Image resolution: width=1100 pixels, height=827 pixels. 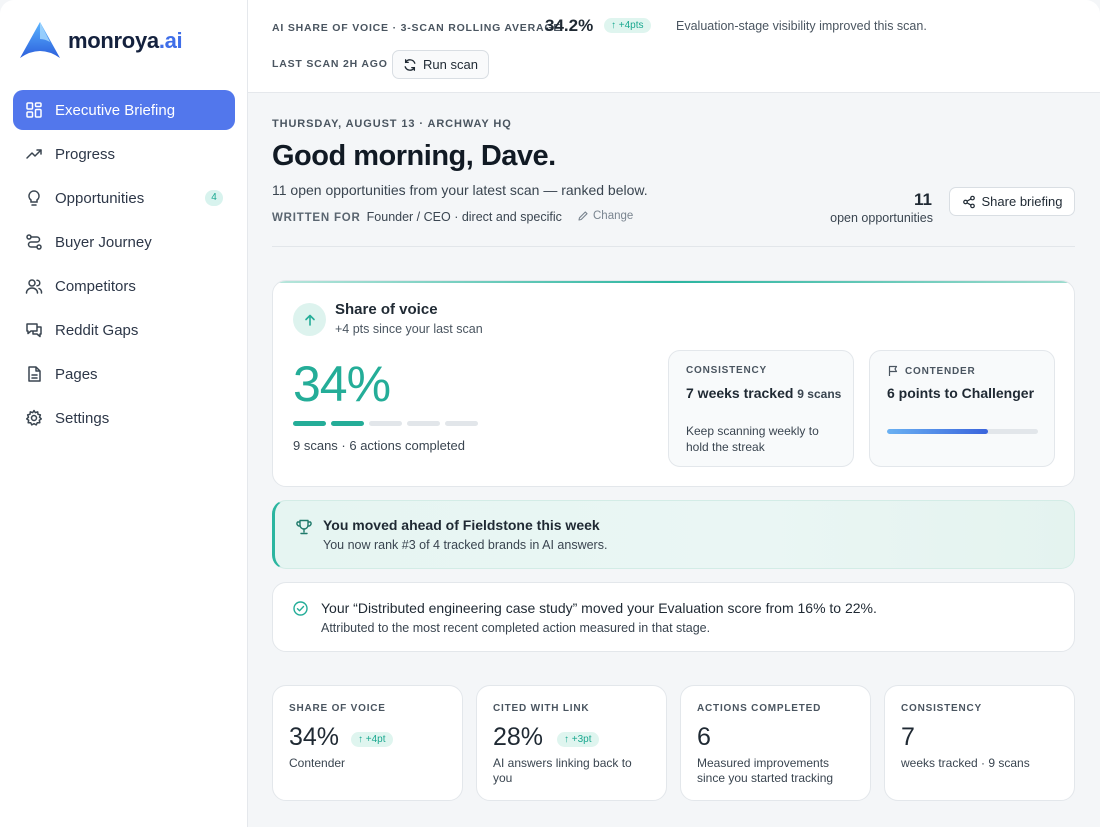 I want to click on share-briefing-button: Share briefing, so click(x=1012, y=201).